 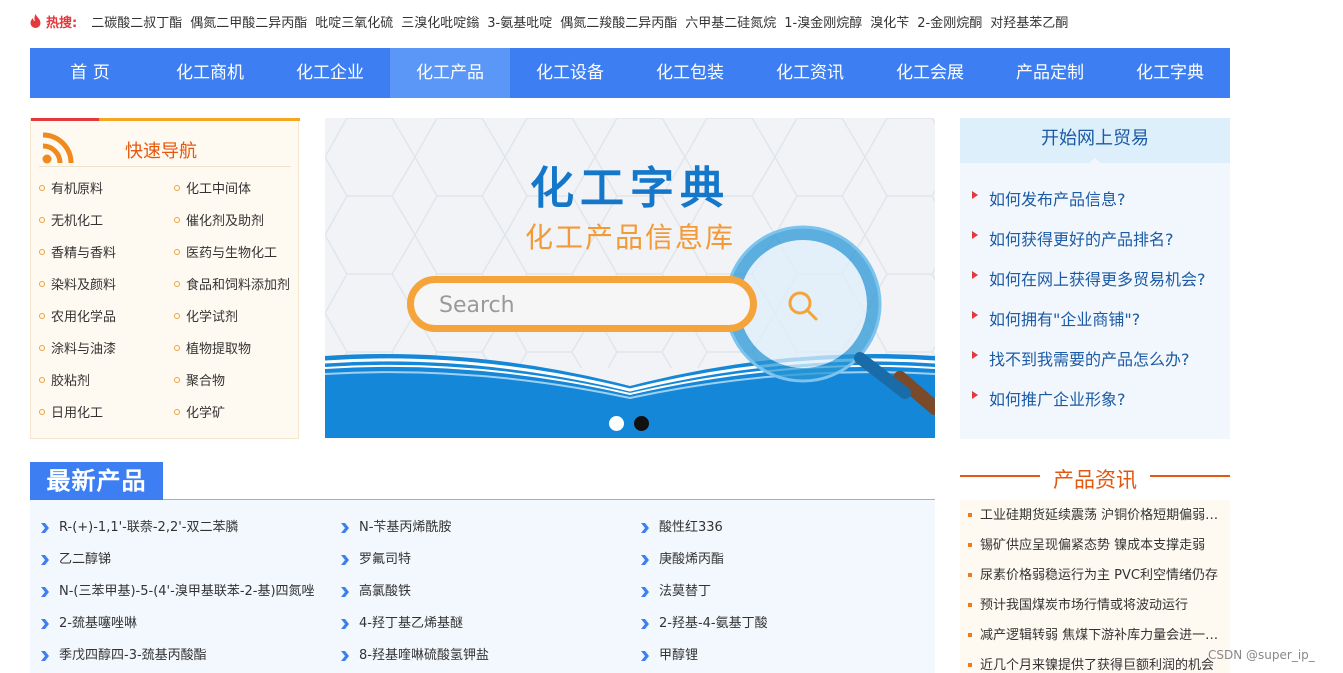 I want to click on trade-help-link: 如何获得更好的产品排名?, so click(x=1089, y=246).